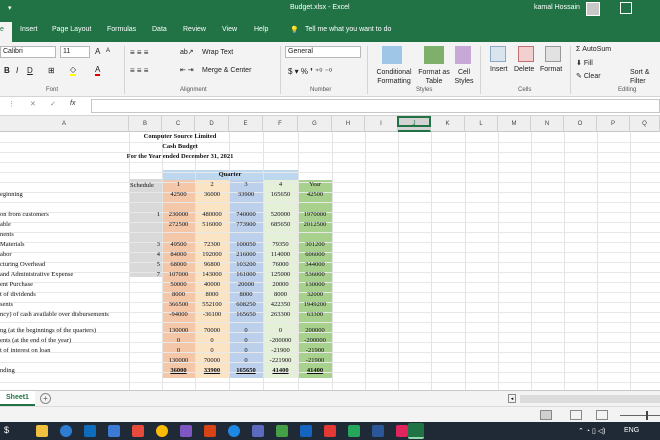  What do you see at coordinates (590, 399) in the screenshot?
I see `horizontal-scrollbar` at bounding box center [590, 399].